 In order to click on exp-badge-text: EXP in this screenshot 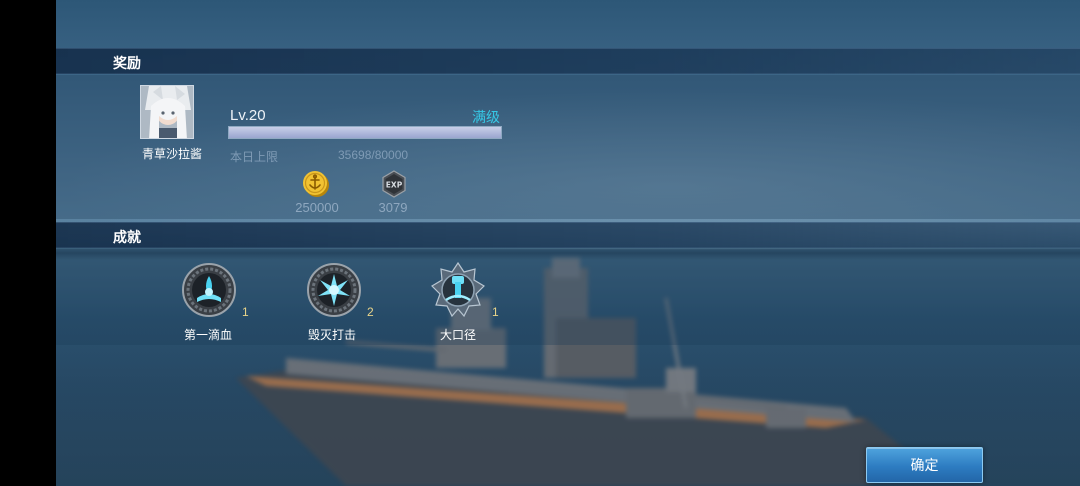, I will do `click(394, 185)`.